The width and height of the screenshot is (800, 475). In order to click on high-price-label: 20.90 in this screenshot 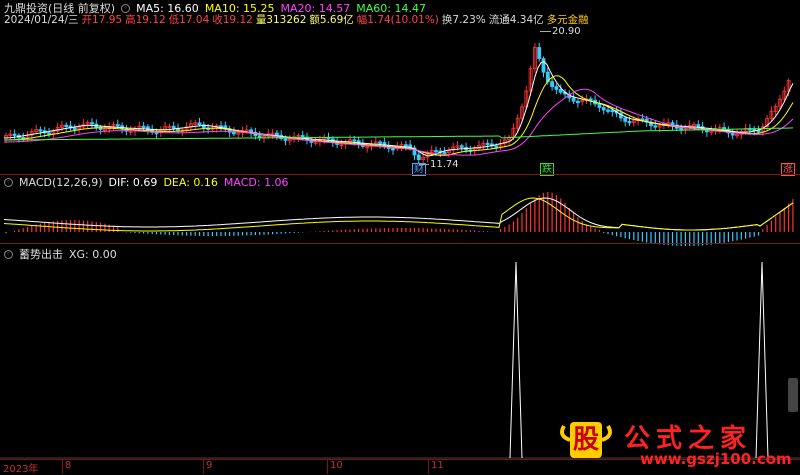, I will do `click(566, 31)`.